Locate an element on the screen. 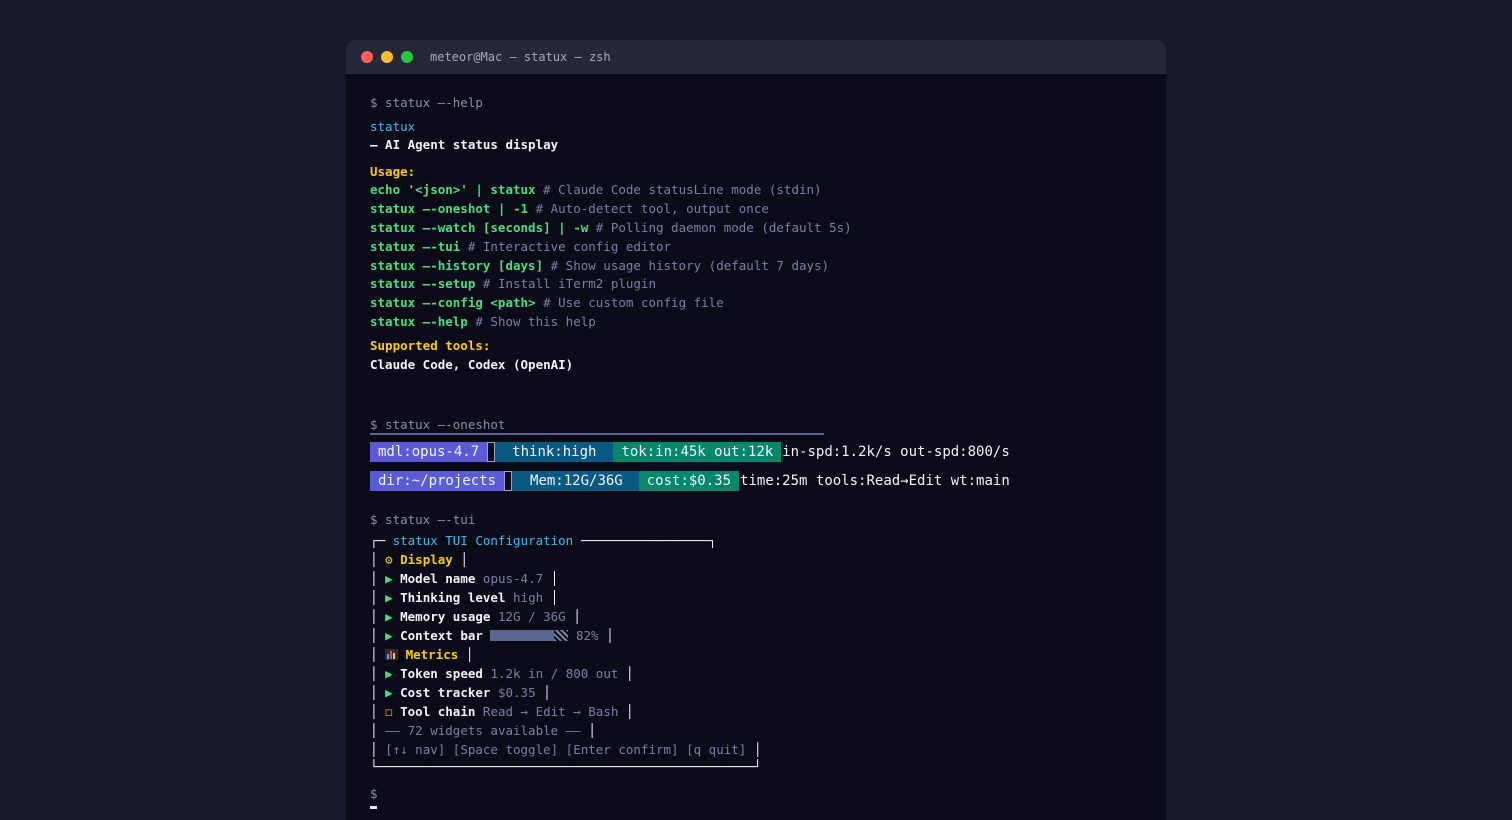 This screenshot has height=820, width=1512. tui-section-metrics: │ Metrics │ is located at coordinates (421, 655).